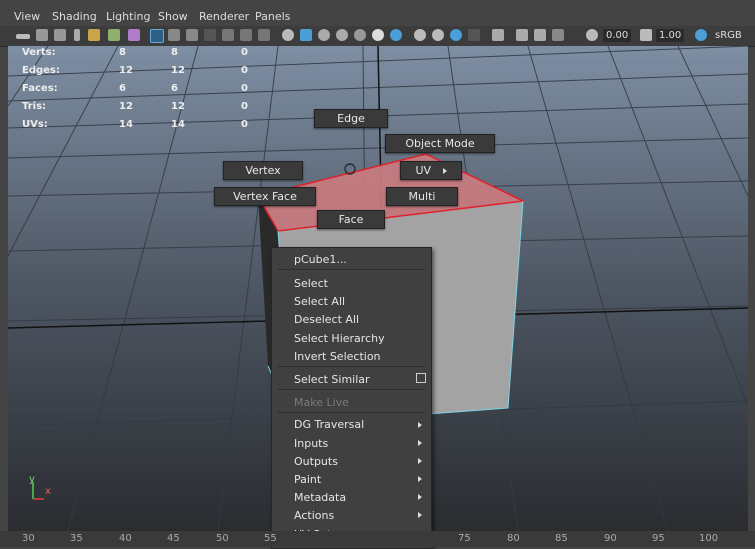 This screenshot has width=755, height=549. Describe the element at coordinates (377, 539) in the screenshot. I see `time-slider: 30 35 40 45 50 55 75 80 85 90 95 100` at that location.